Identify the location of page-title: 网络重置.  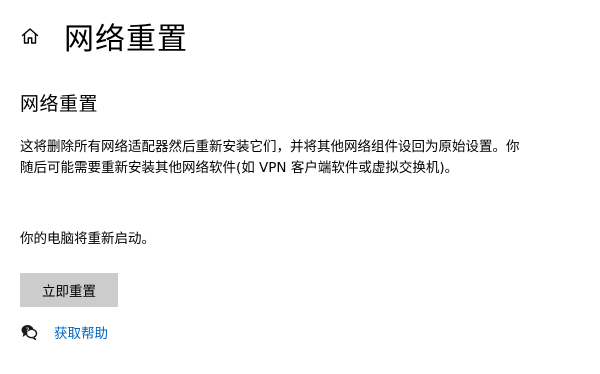
(126, 39).